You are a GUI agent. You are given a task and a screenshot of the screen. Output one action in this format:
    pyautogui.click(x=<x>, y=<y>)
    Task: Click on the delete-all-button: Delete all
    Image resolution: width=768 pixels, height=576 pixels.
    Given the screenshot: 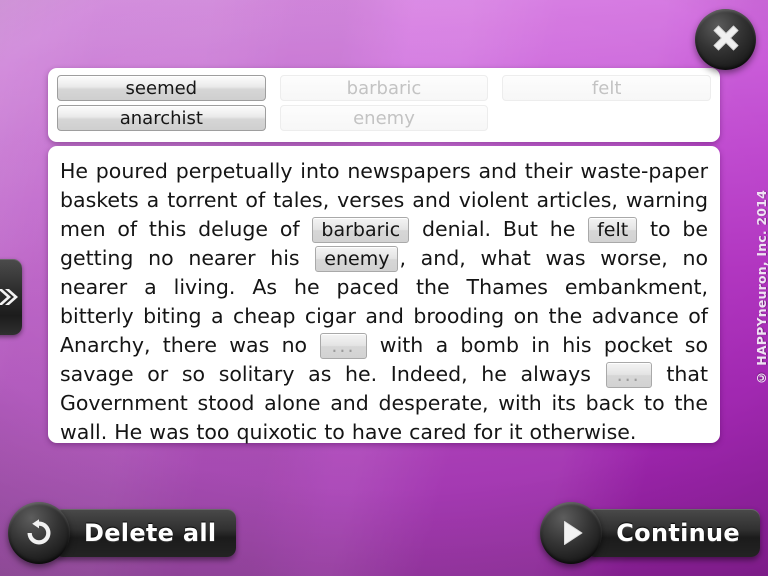 What is the action you would take?
    pyautogui.click(x=122, y=533)
    